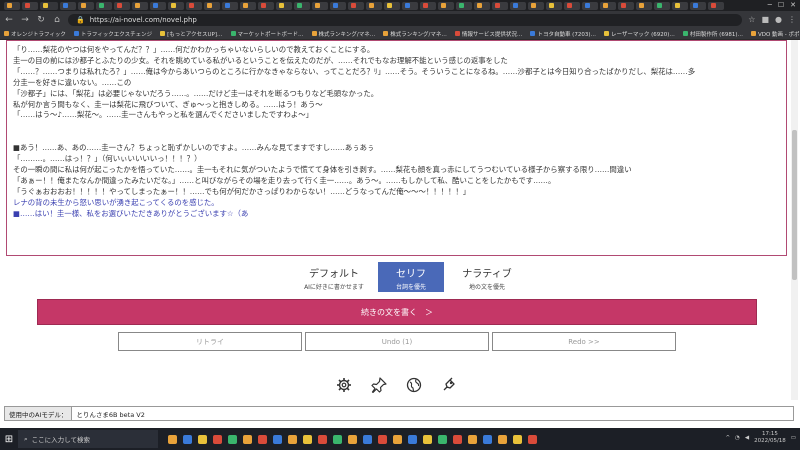  I want to click on share-icon, so click(449, 385).